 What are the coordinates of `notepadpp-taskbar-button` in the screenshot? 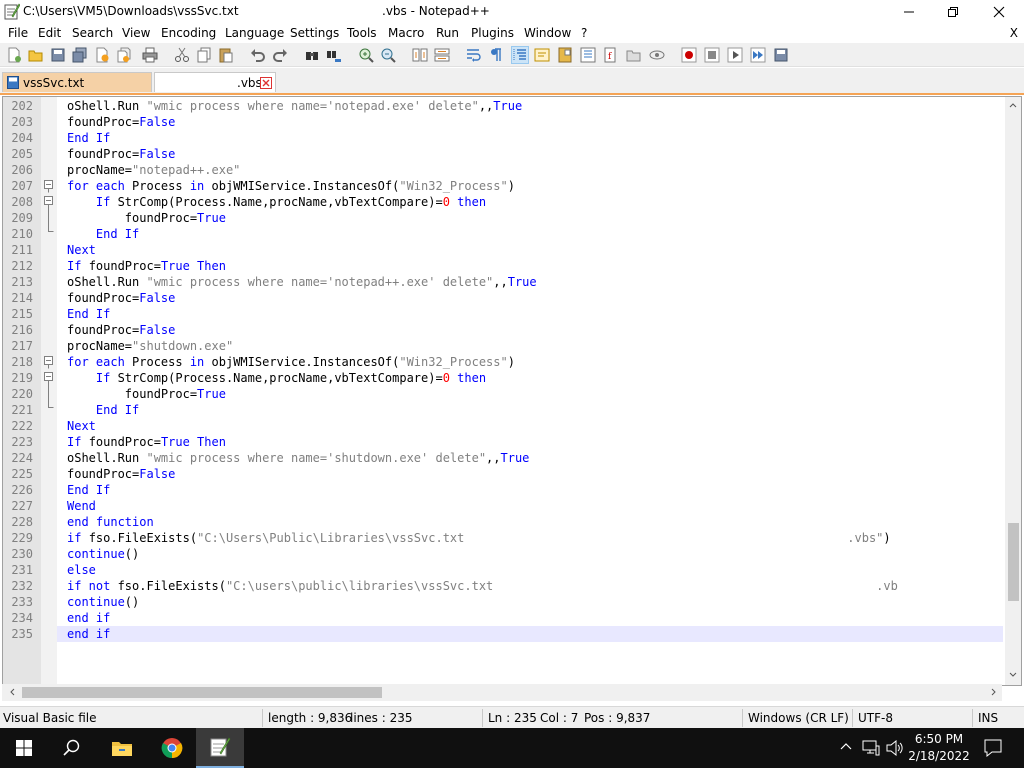 It's located at (220, 748).